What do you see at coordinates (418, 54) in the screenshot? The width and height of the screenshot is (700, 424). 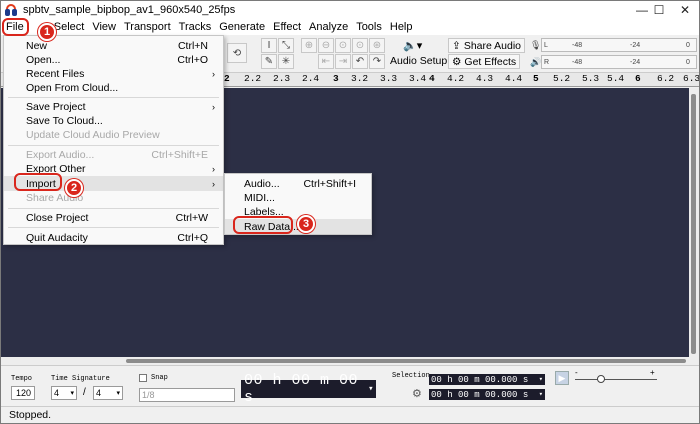 I see `audio-setup-button: 🔈▾ Audio Setup` at bounding box center [418, 54].